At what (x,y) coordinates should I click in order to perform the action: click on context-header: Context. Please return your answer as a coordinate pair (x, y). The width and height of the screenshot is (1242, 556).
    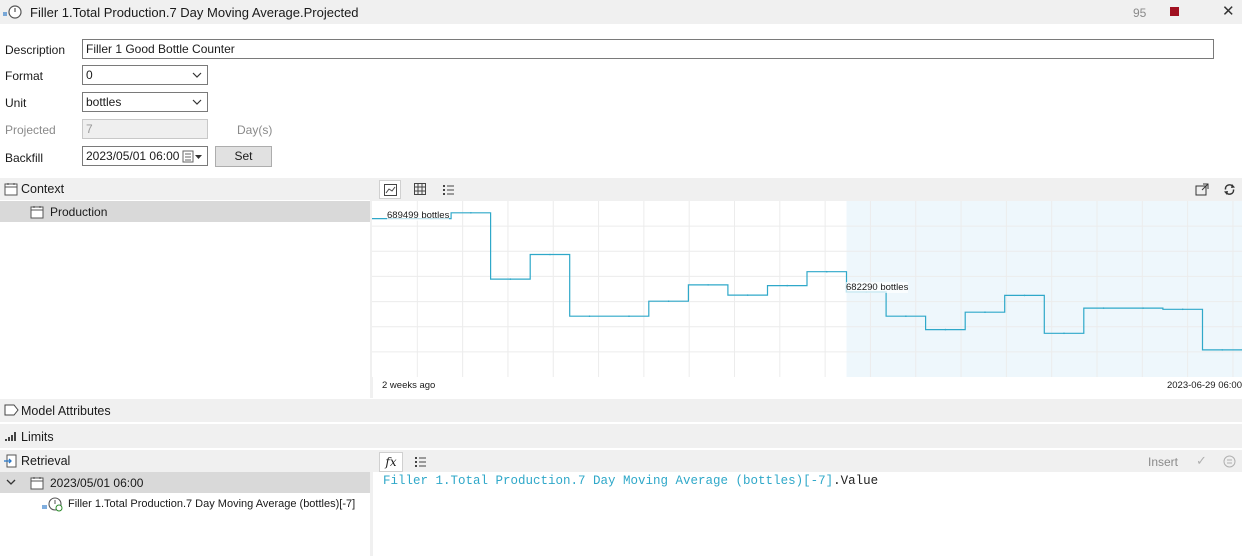
    Looking at the image, I should click on (185, 189).